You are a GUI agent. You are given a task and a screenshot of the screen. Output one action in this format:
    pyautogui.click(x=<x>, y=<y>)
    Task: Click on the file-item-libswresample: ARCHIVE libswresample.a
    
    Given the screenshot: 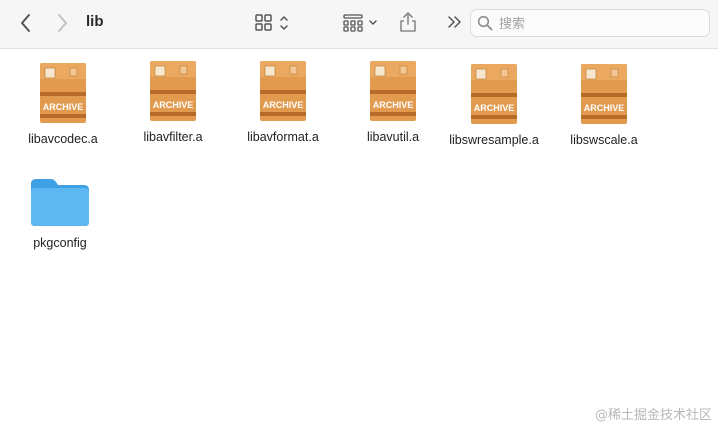 What is the action you would take?
    pyautogui.click(x=494, y=105)
    